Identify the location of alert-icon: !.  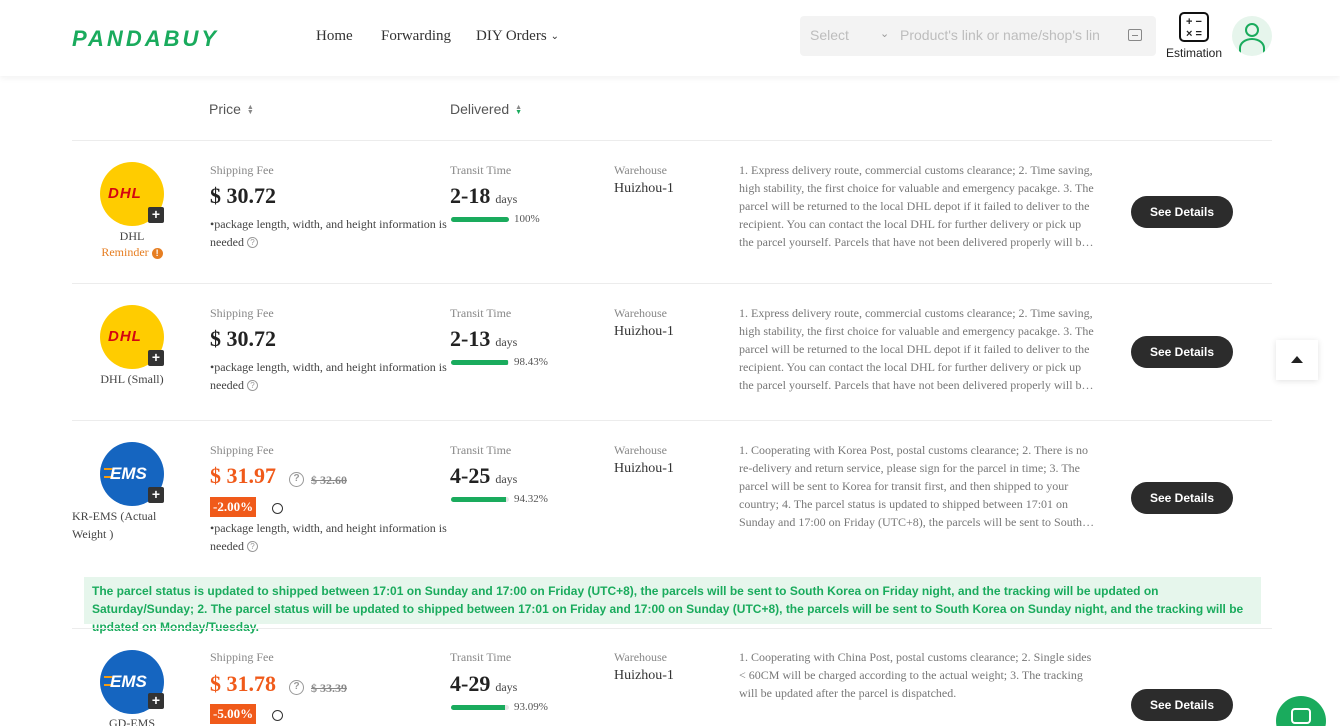
(157, 253).